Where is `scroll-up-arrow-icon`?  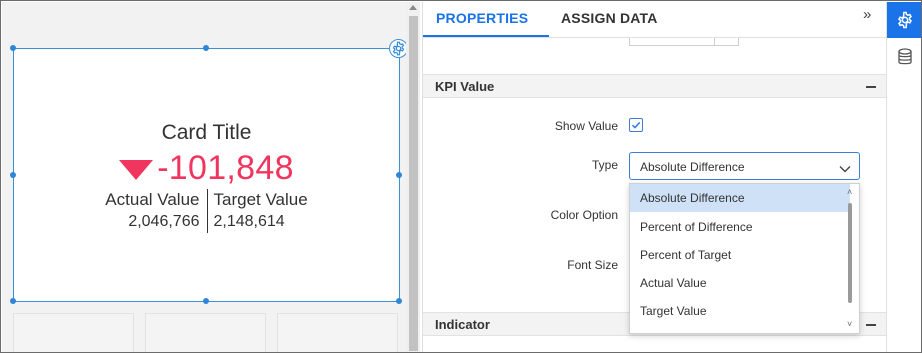 scroll-up-arrow-icon is located at coordinates (413, 7).